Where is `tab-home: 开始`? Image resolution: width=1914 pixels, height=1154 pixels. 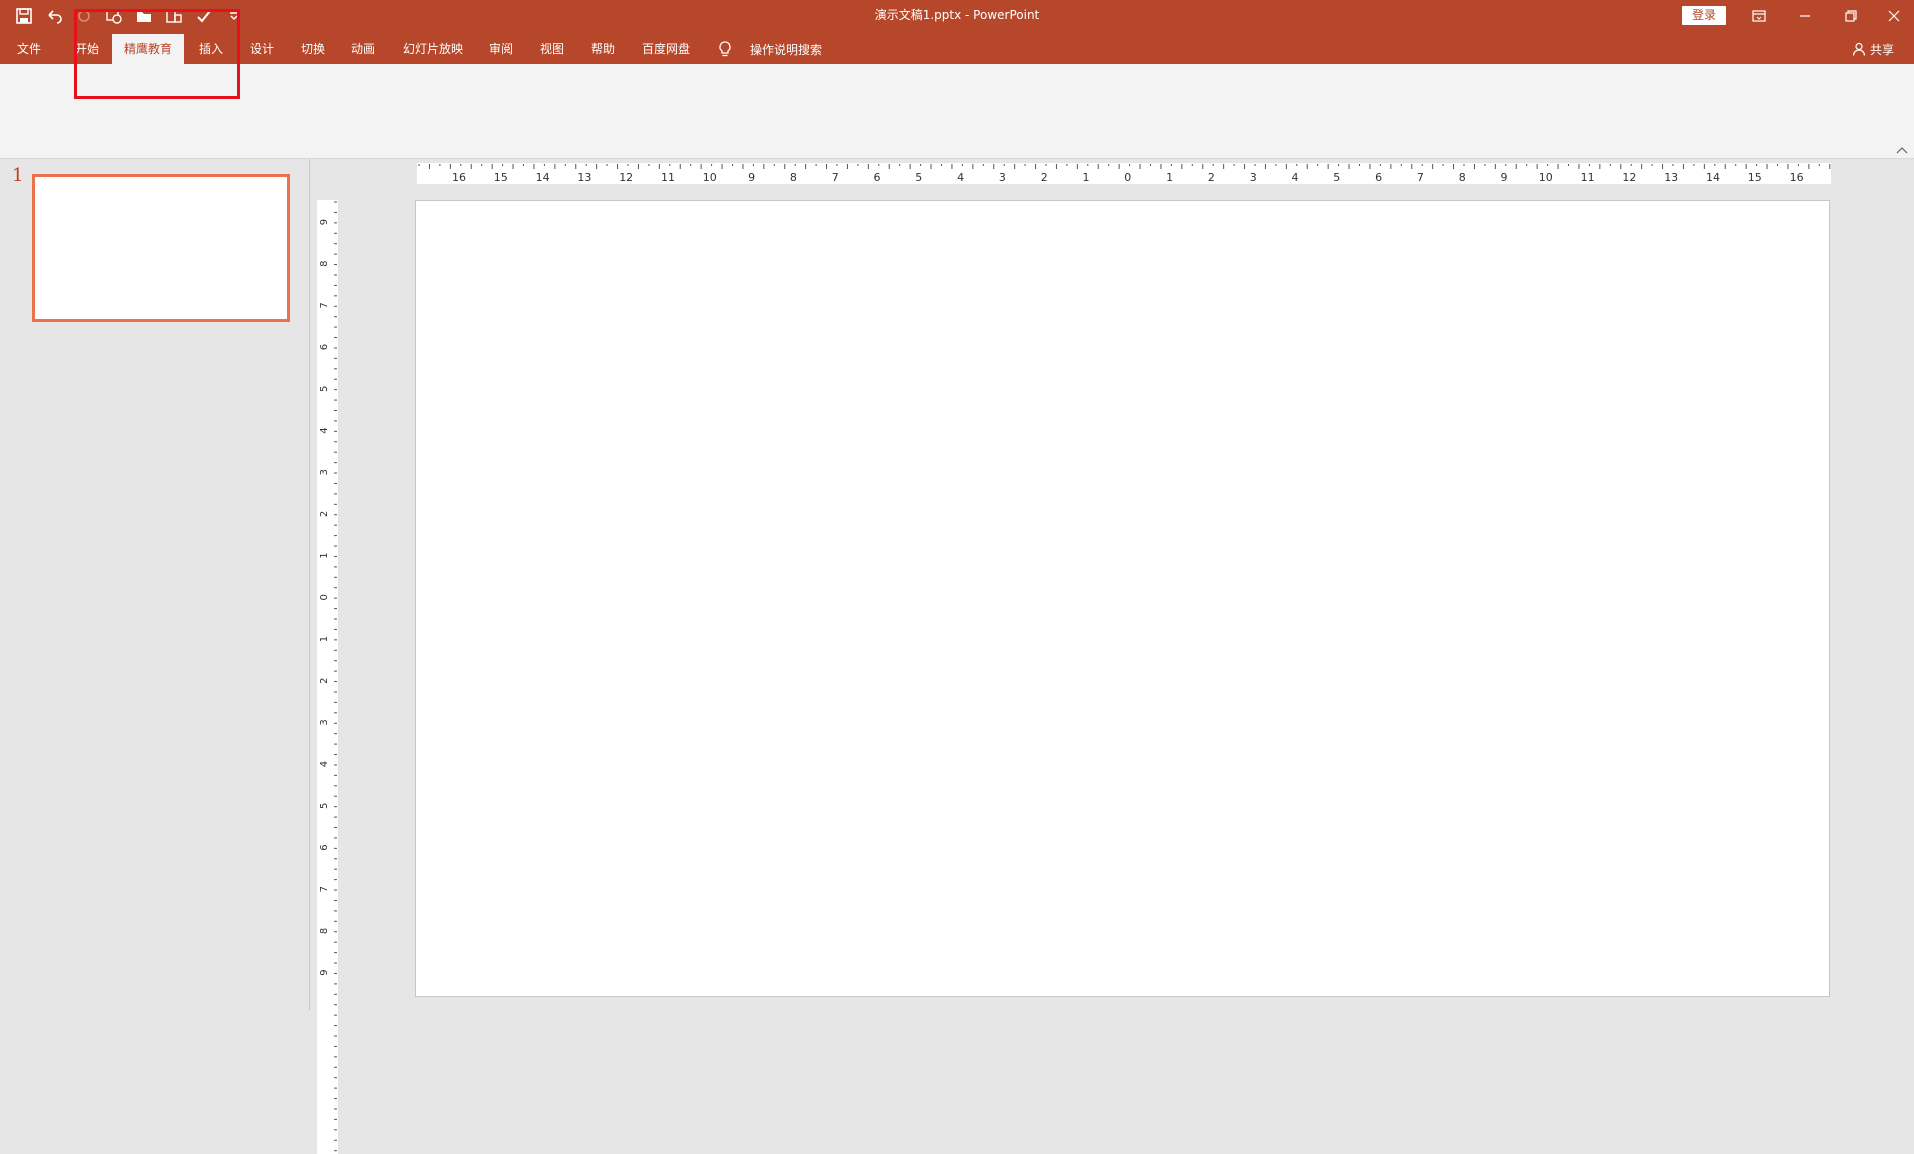 tab-home: 开始 is located at coordinates (87, 49).